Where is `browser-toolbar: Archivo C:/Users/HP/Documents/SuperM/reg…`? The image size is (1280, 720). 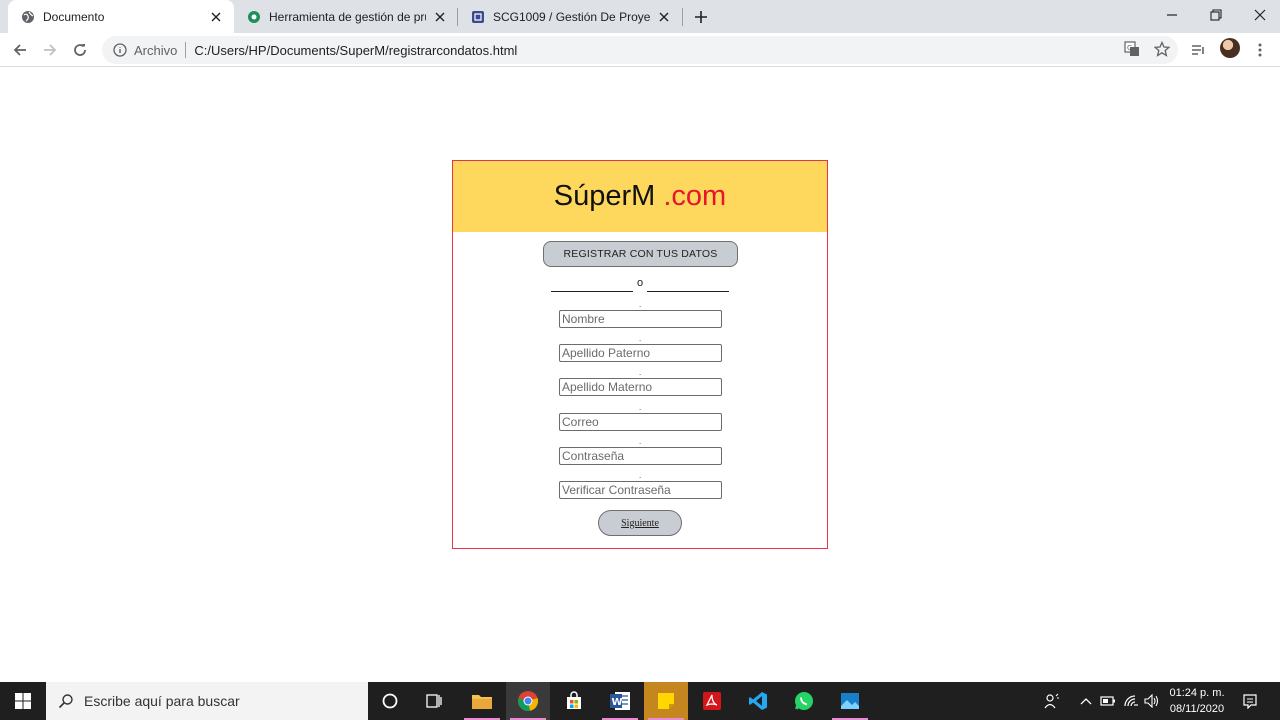 browser-toolbar: Archivo C:/Users/HP/Documents/SuperM/reg… is located at coordinates (640, 50).